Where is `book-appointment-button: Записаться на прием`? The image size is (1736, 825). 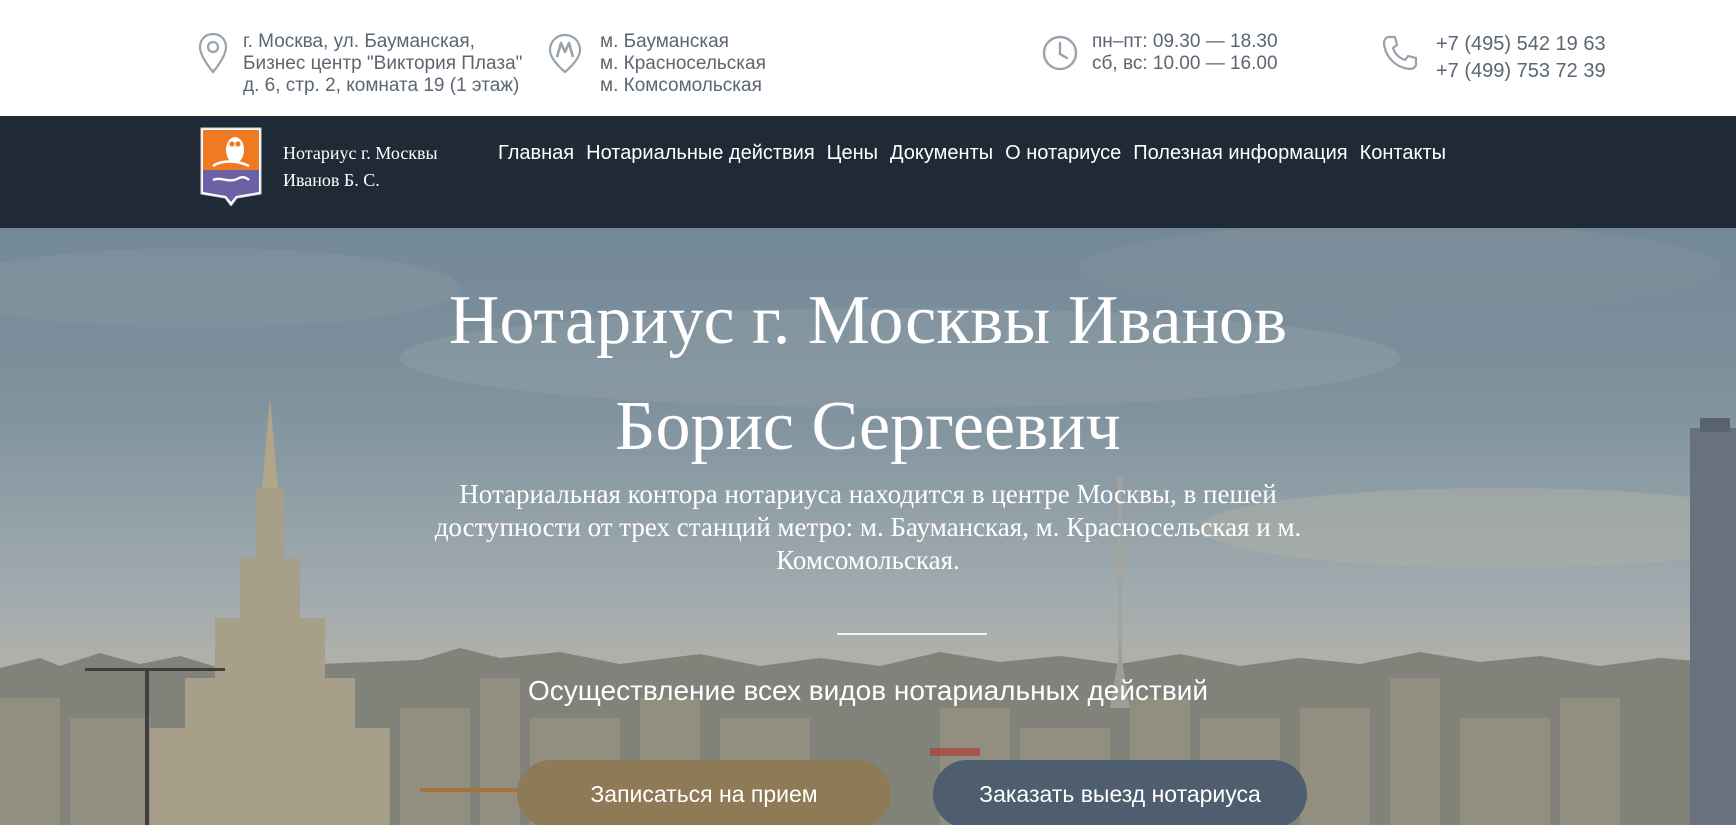
book-appointment-button: Записаться на прием is located at coordinates (704, 792).